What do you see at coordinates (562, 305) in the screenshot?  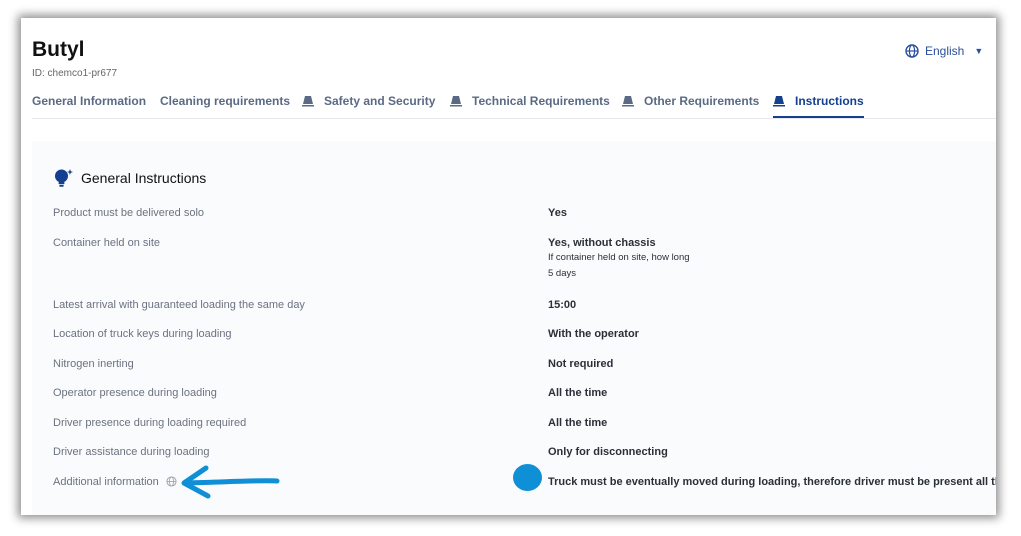 I see `row-value: 15:00` at bounding box center [562, 305].